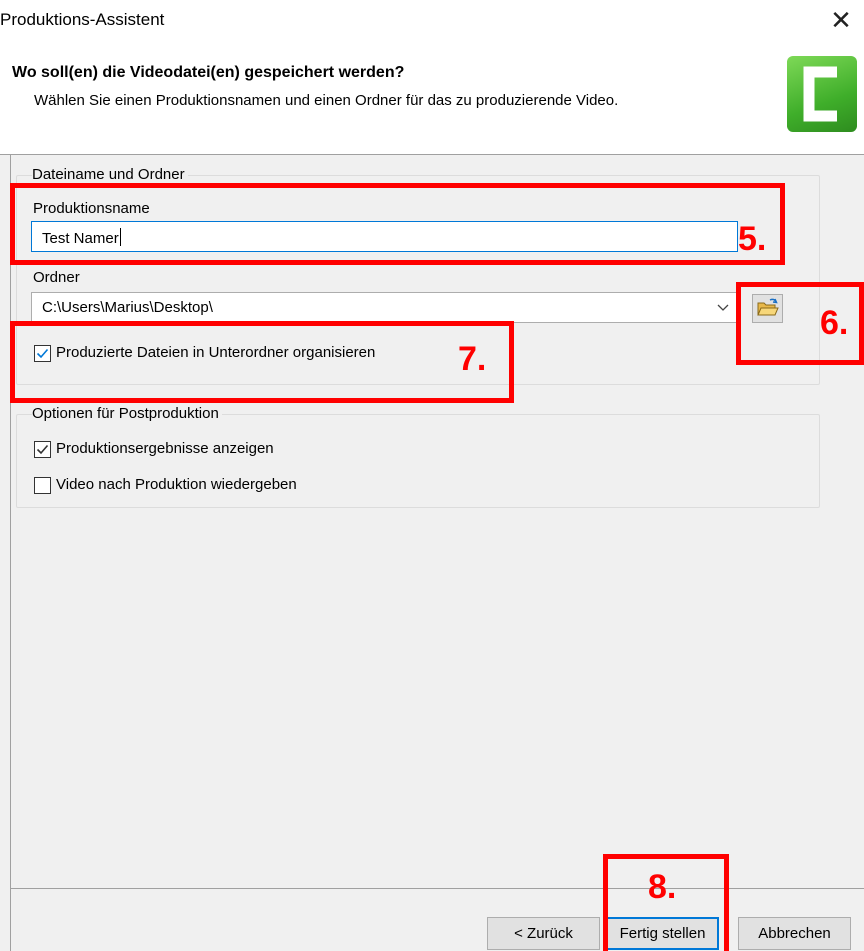 Image resolution: width=864 pixels, height=951 pixels. What do you see at coordinates (127, 307) in the screenshot?
I see `folder-path-value: C:\Users\Marius\Desktop\` at bounding box center [127, 307].